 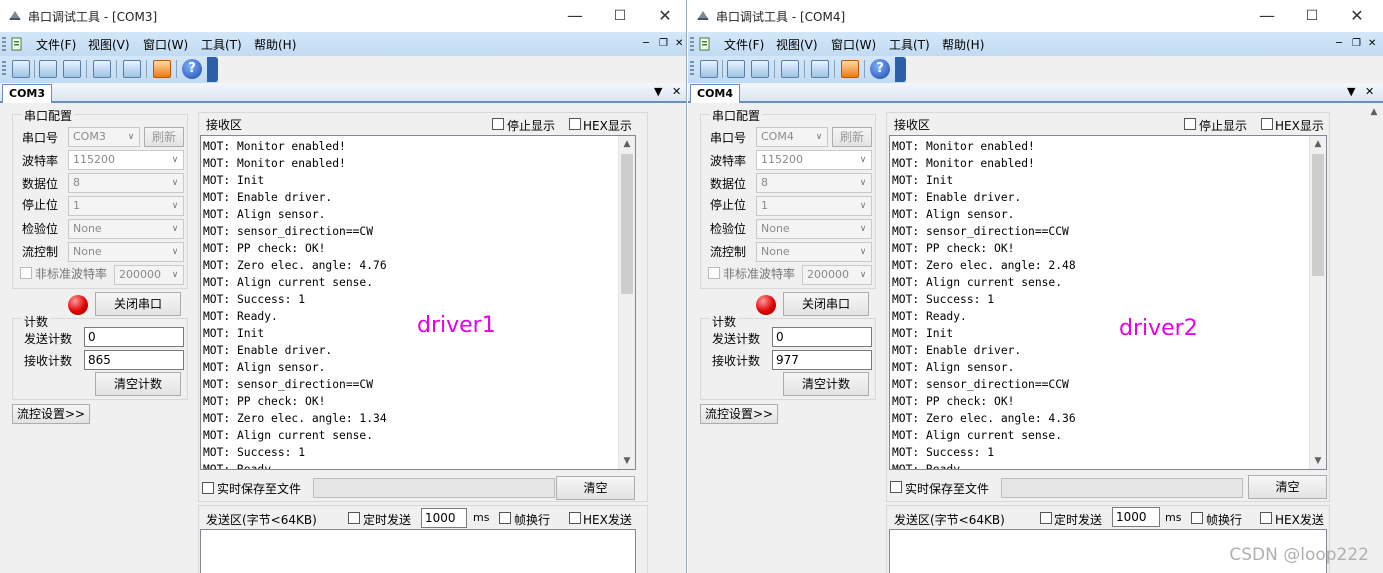 I want to click on recv-count-field: 865, so click(x=134, y=360).